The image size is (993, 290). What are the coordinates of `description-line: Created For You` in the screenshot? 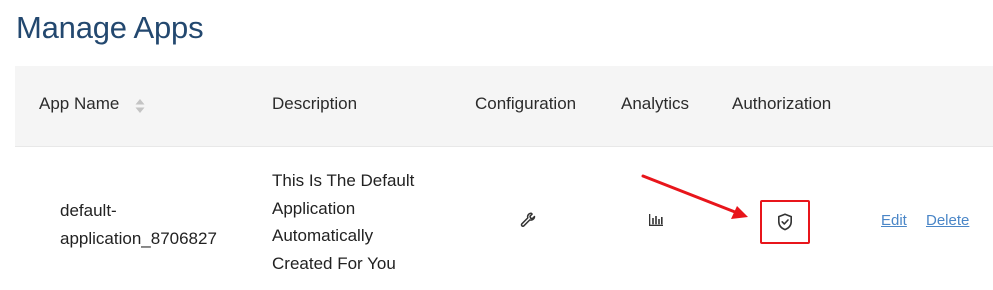 It's located at (334, 263).